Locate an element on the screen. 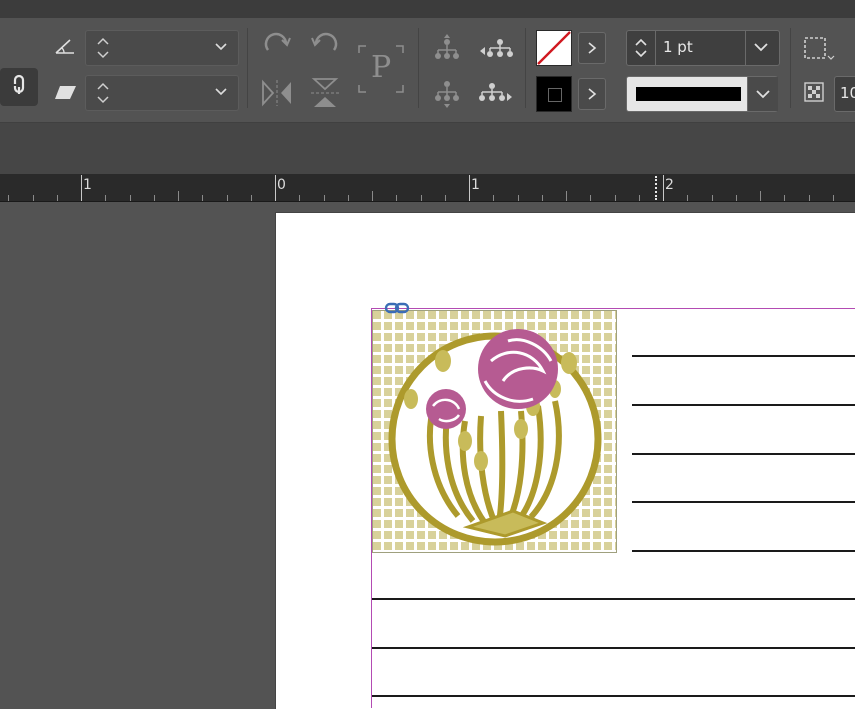 This screenshot has height=709, width=855. rotation-spinner is located at coordinates (103, 48).